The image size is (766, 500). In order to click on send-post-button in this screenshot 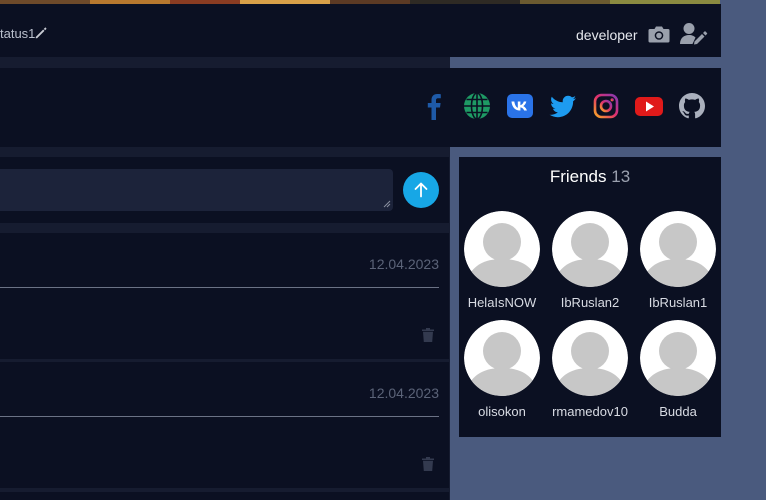, I will do `click(421, 190)`.